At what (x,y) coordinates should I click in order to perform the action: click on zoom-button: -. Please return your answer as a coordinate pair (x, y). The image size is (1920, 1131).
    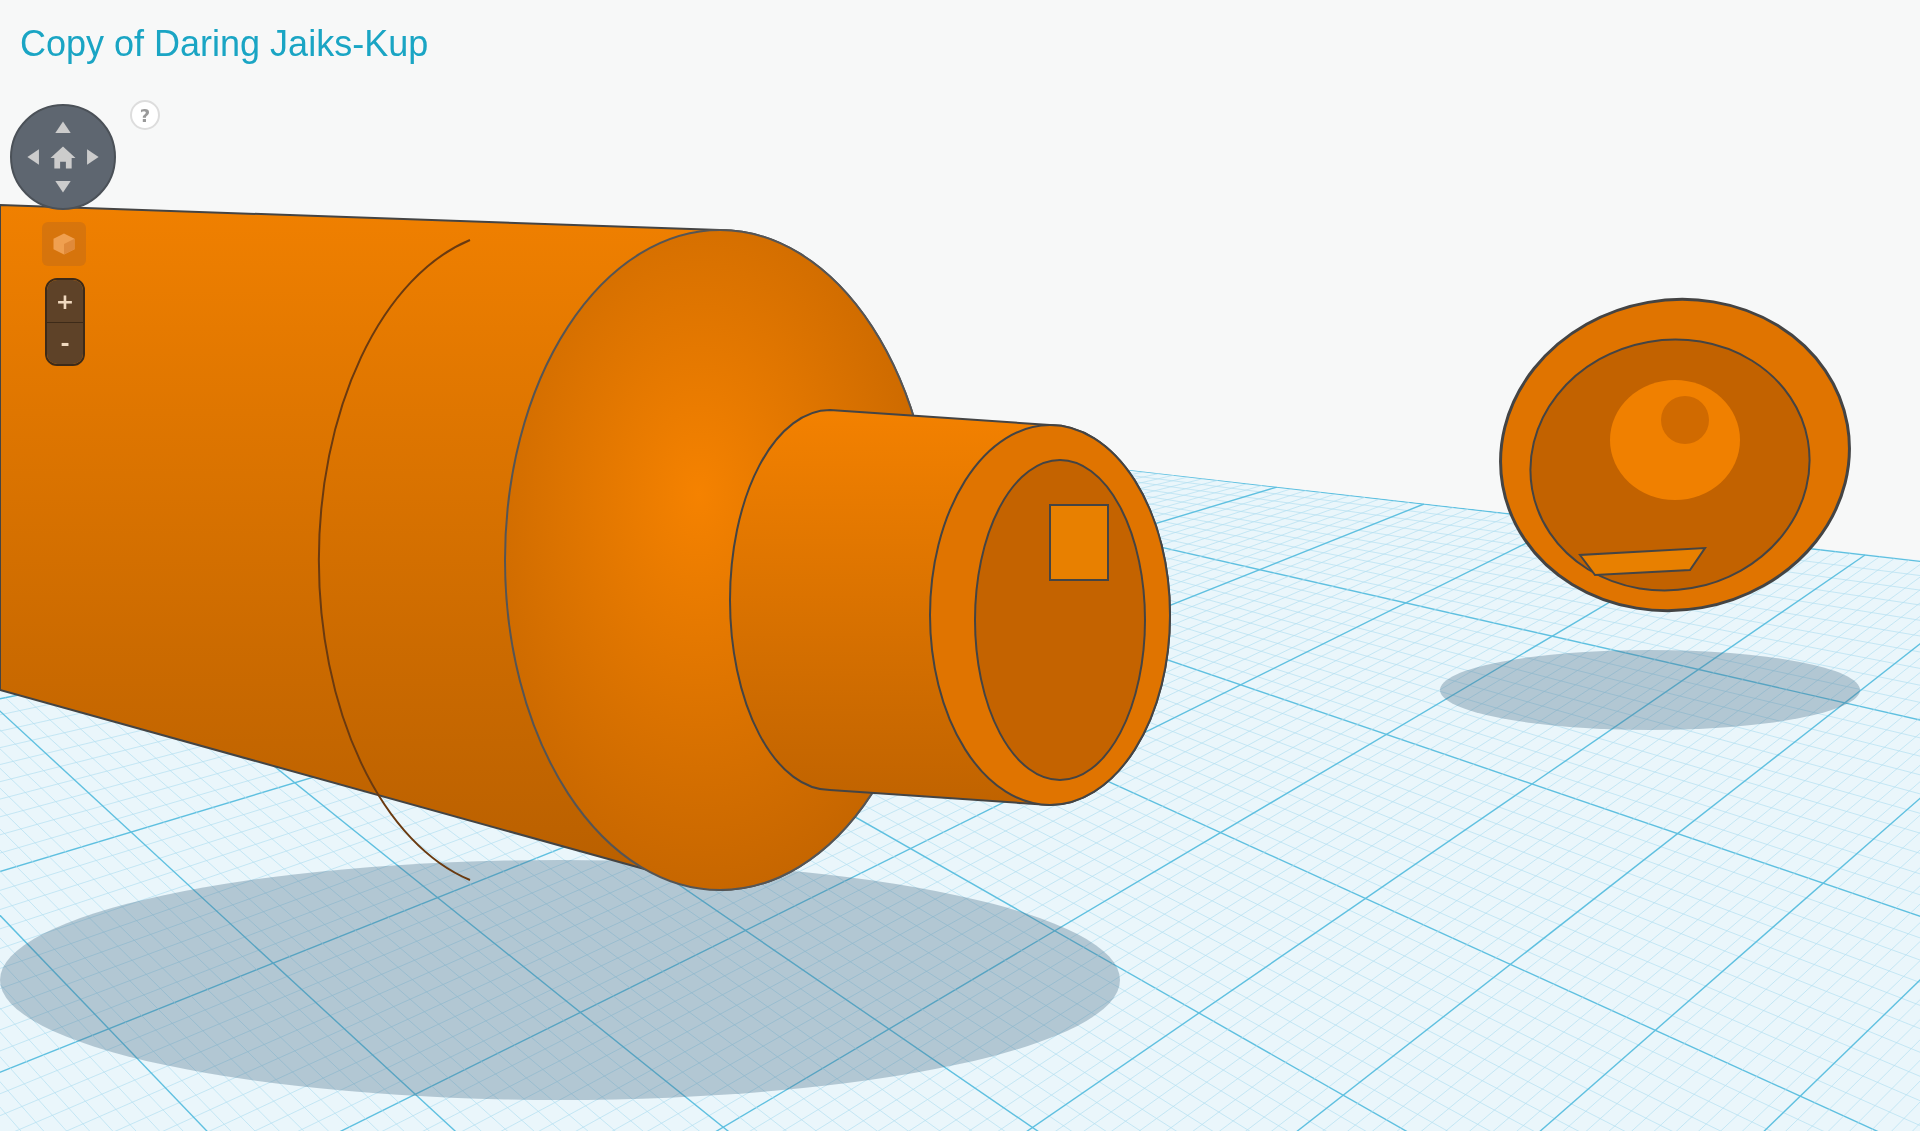
    Looking at the image, I should click on (65, 343).